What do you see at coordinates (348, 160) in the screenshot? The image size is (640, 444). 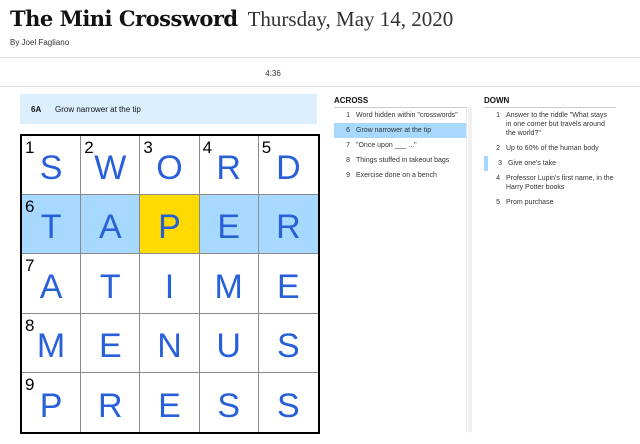 I see `clue-number: 8` at bounding box center [348, 160].